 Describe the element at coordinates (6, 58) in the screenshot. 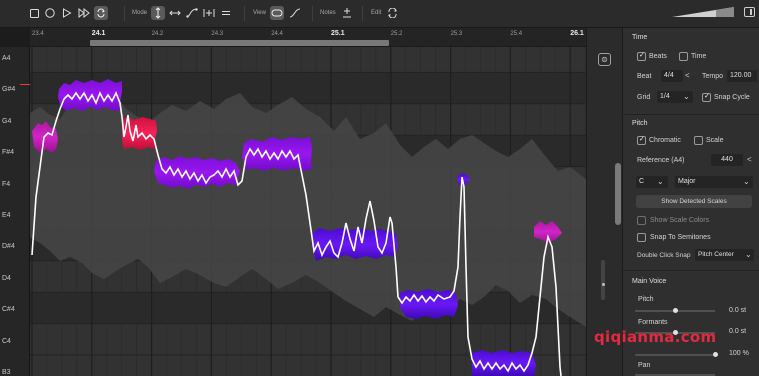

I see `piano-key-label: A4` at that location.